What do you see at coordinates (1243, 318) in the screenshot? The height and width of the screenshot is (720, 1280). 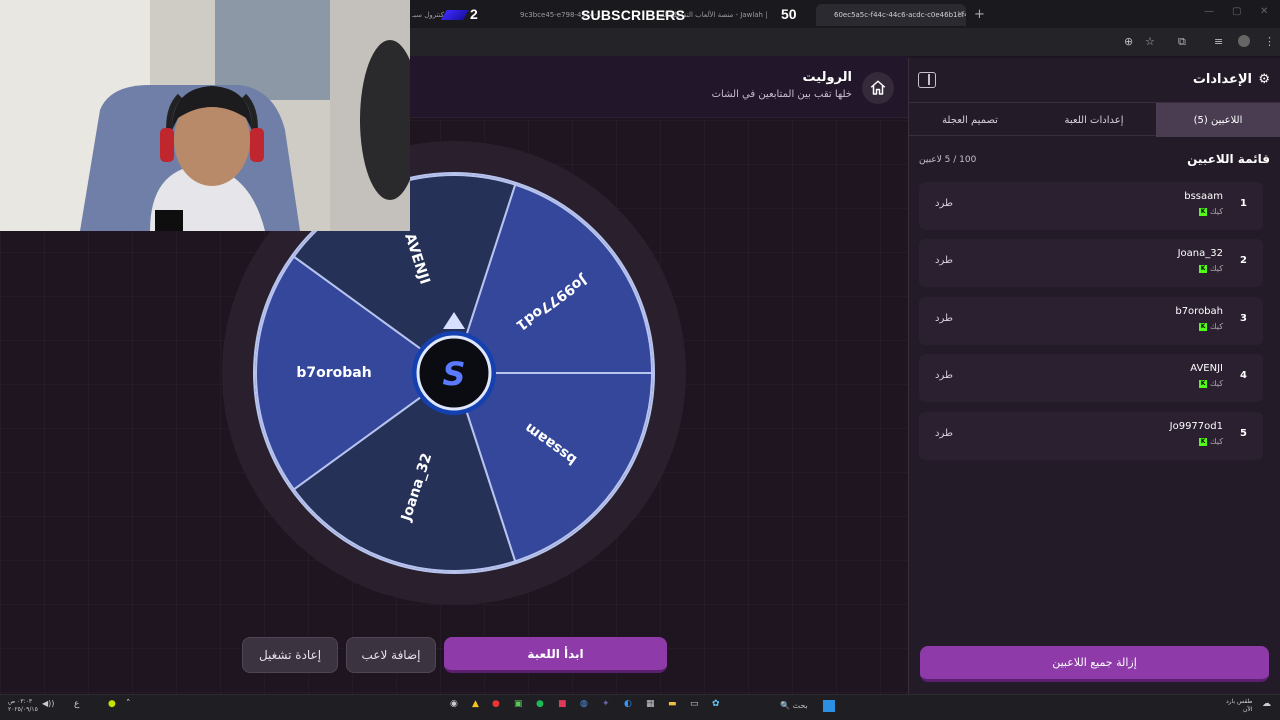 I see `player-number: 3` at bounding box center [1243, 318].